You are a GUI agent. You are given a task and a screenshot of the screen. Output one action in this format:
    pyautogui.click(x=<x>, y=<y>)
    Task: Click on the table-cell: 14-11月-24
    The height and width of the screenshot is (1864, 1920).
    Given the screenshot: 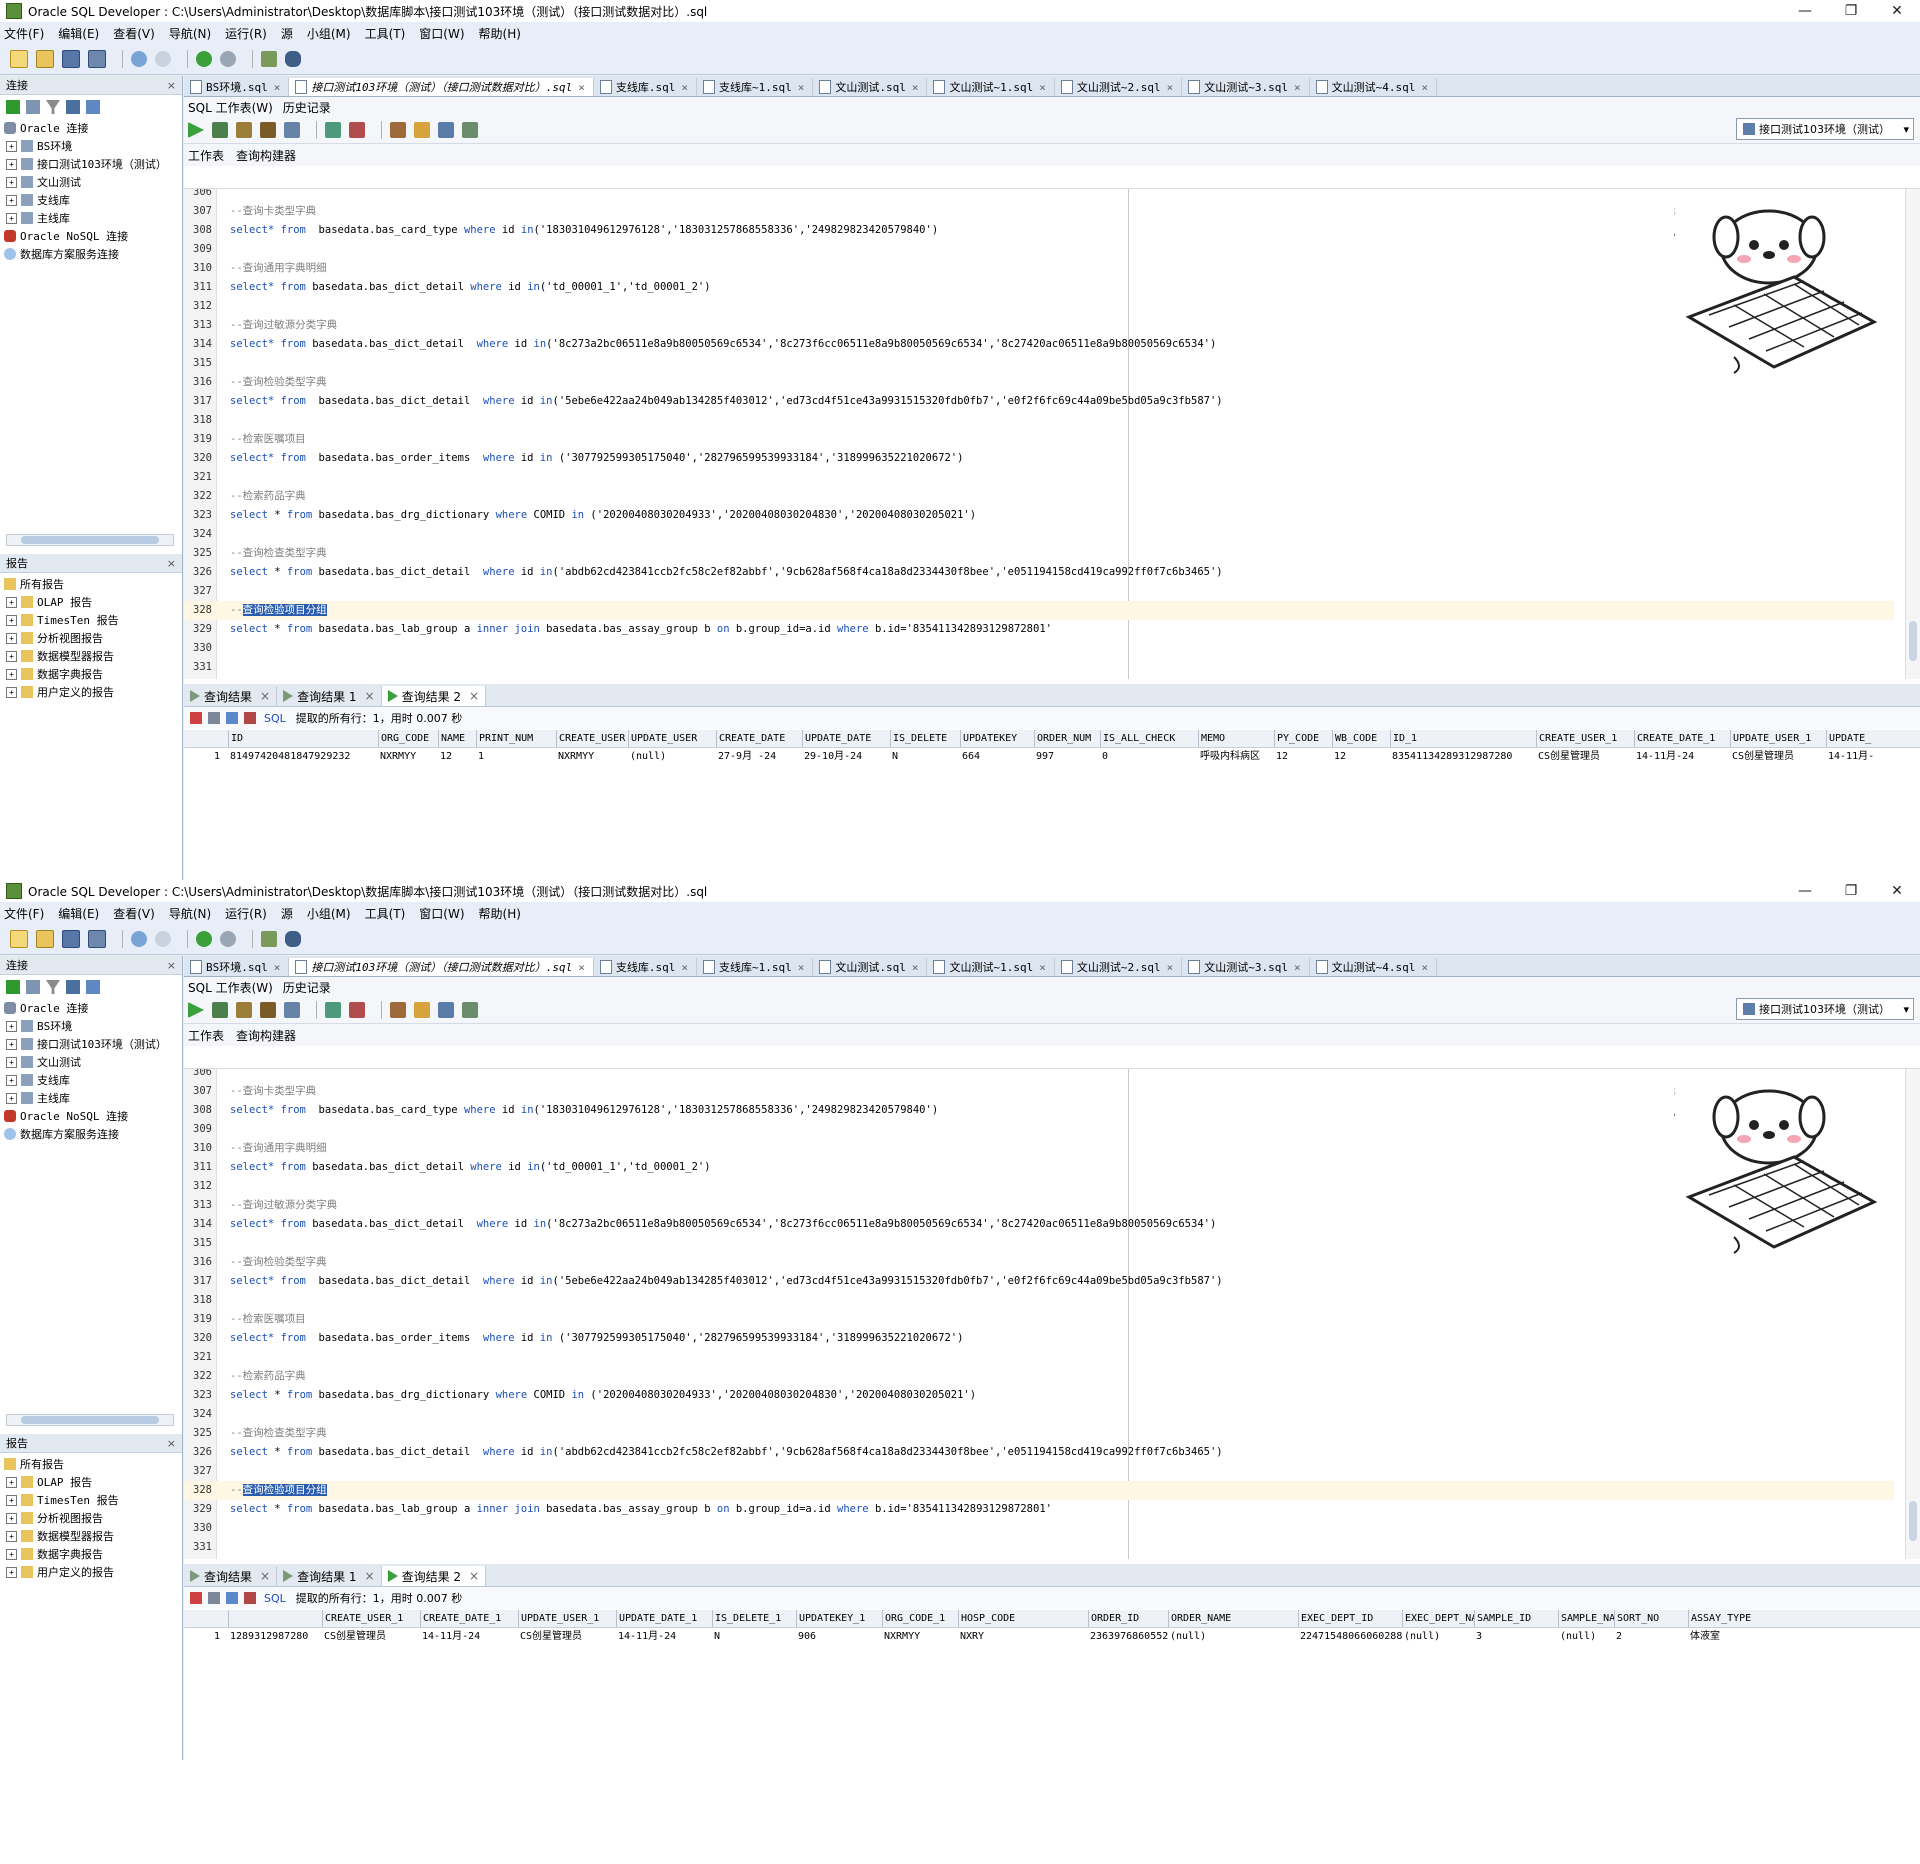 What is the action you would take?
    pyautogui.click(x=664, y=1636)
    